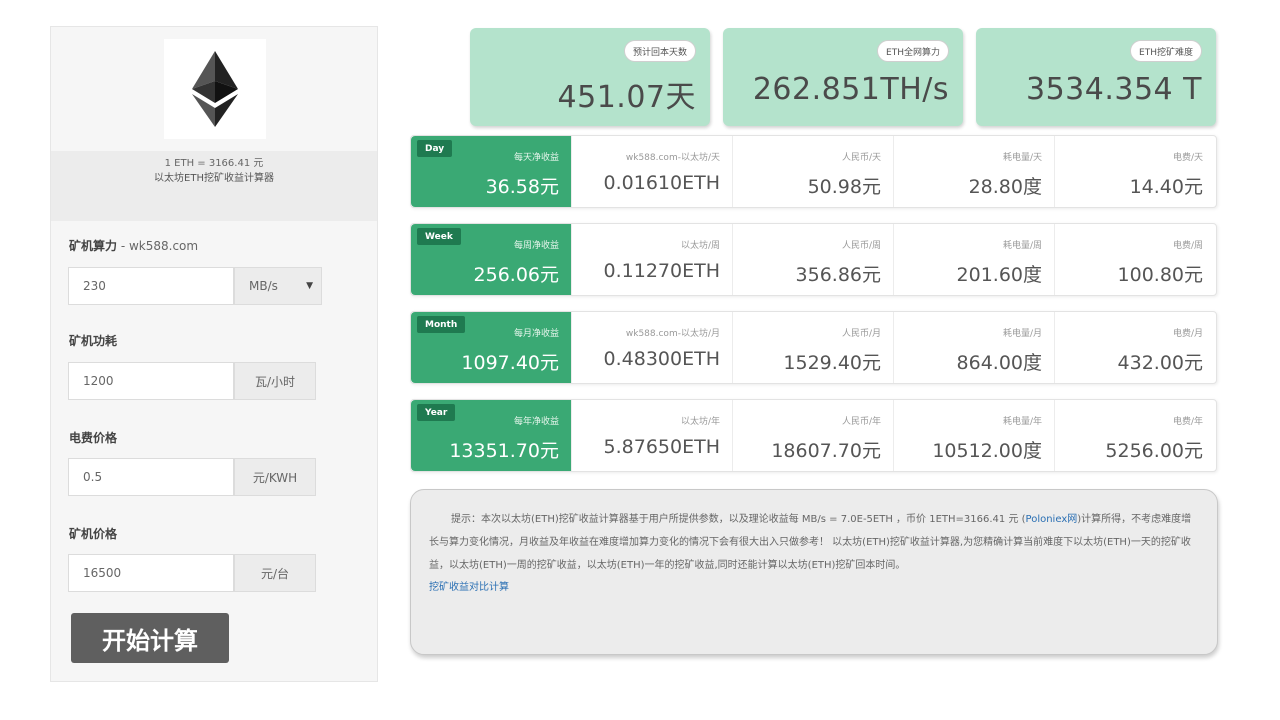 Image resolution: width=1280 pixels, height=720 pixels. I want to click on period-tag: Month, so click(441, 324).